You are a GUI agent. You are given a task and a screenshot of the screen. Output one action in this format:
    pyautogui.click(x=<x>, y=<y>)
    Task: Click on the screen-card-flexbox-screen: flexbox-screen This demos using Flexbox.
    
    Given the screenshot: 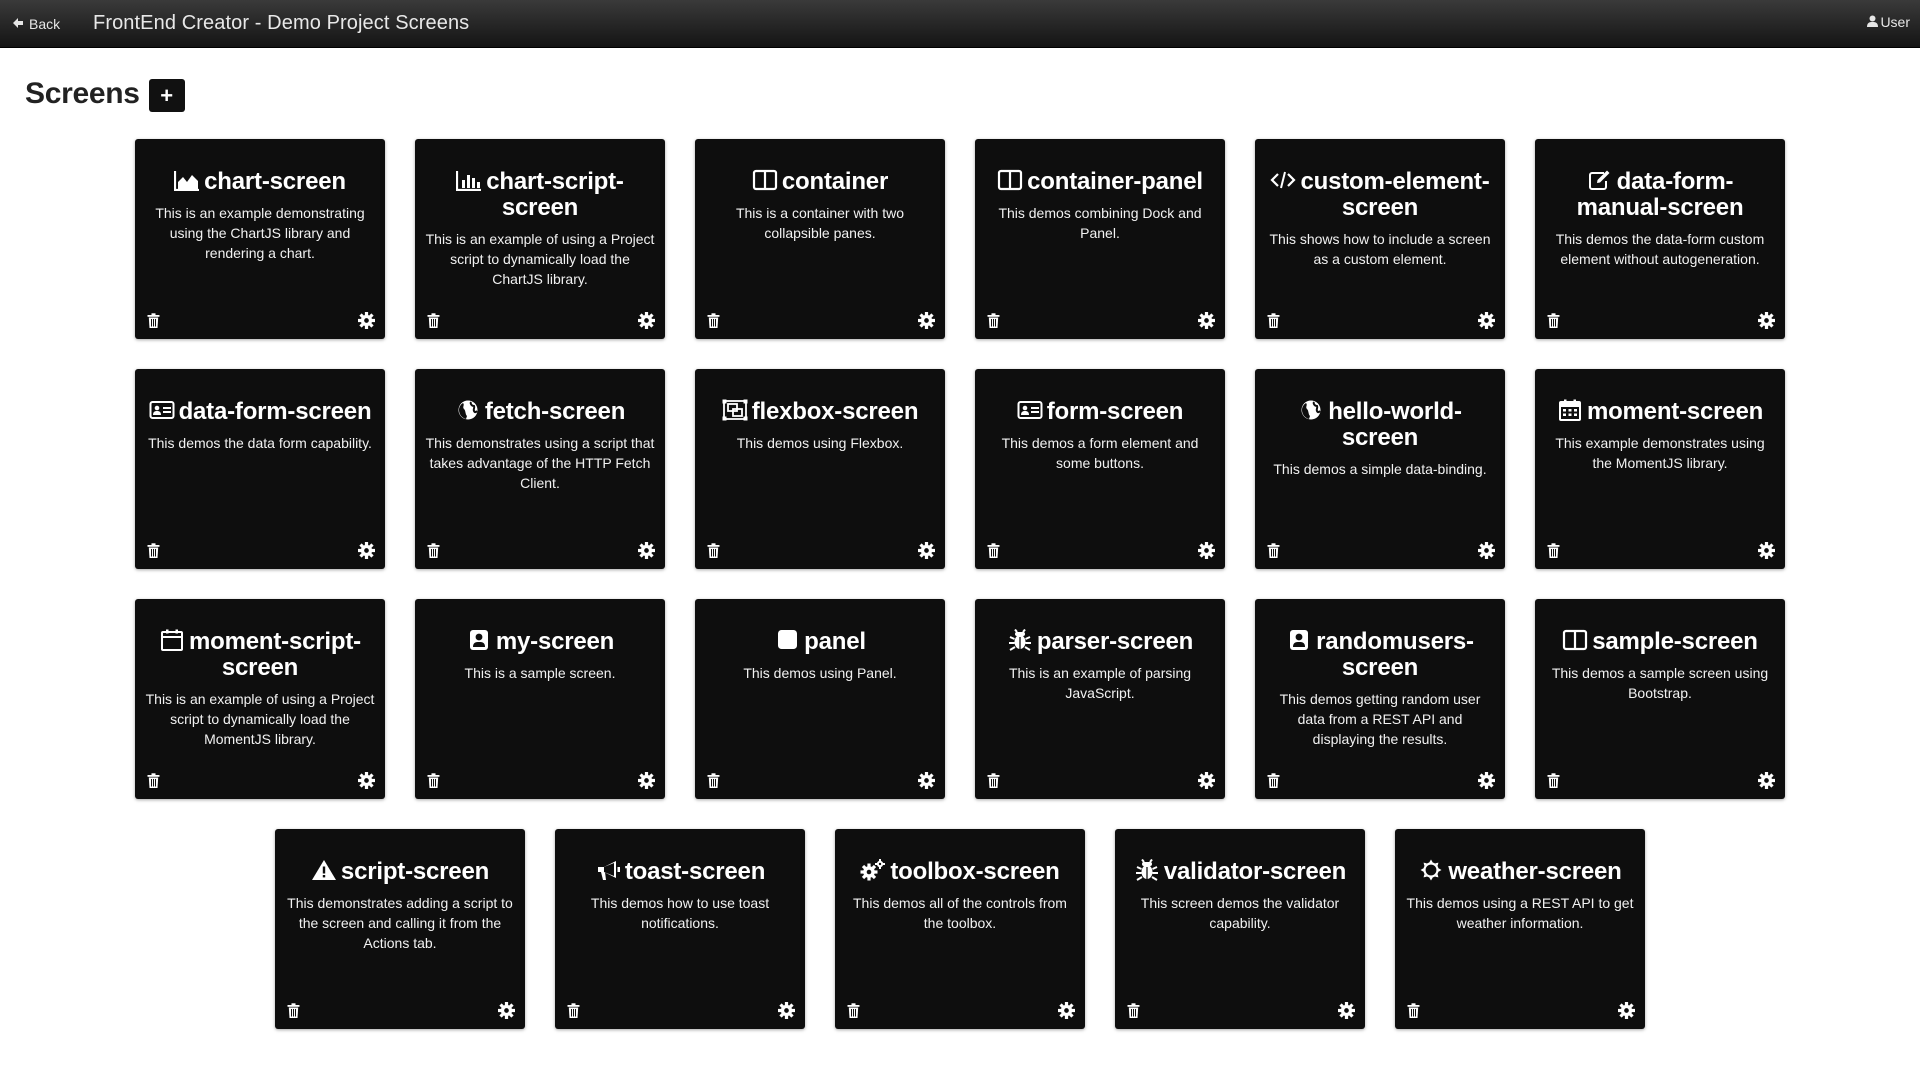 What is the action you would take?
    pyautogui.click(x=820, y=469)
    